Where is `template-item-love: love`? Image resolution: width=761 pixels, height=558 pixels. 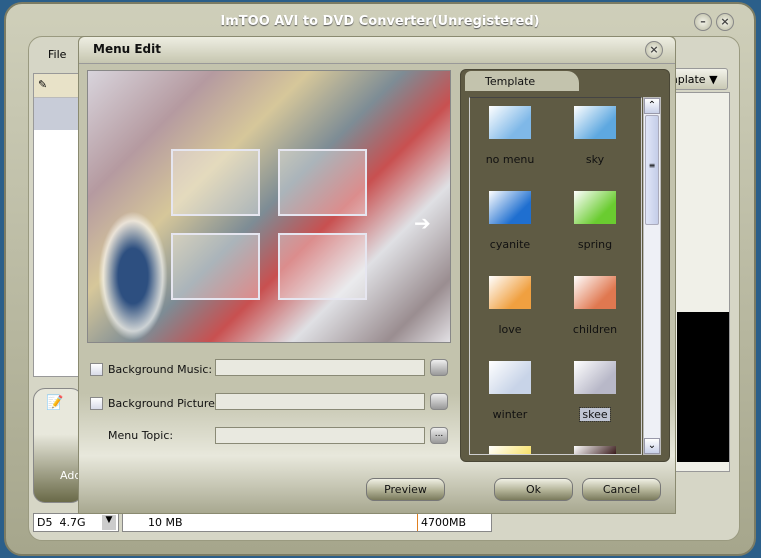
template-item-love: love is located at coordinates (510, 310).